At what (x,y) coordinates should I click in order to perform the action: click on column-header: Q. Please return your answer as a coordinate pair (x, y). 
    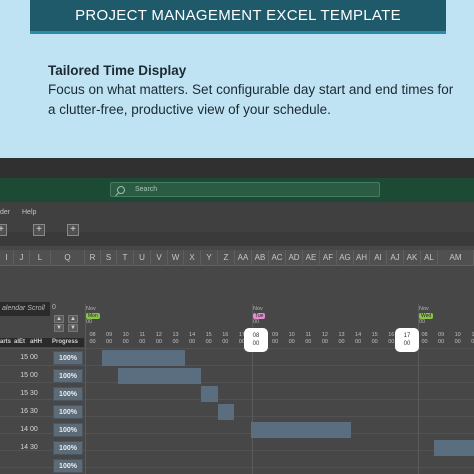
    Looking at the image, I should click on (68, 258).